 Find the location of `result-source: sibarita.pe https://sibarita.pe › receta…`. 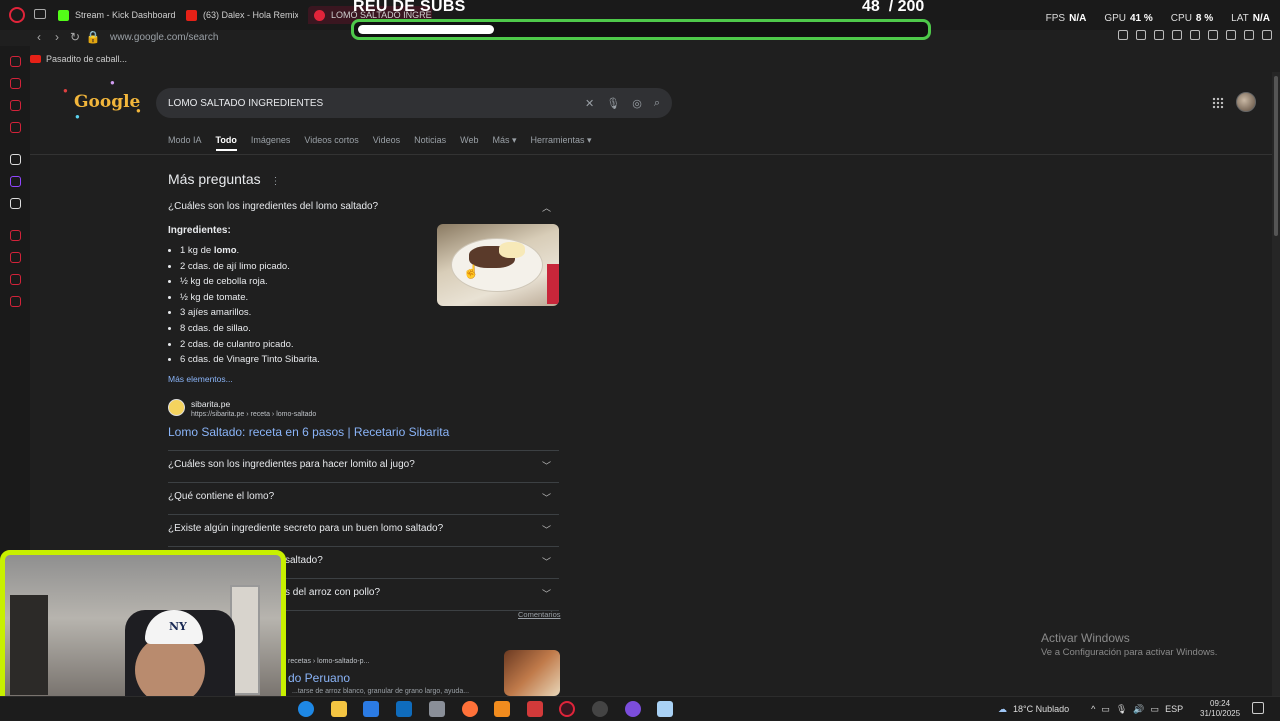

result-source: sibarita.pe https://sibarita.pe › receta… is located at coordinates (242, 408).